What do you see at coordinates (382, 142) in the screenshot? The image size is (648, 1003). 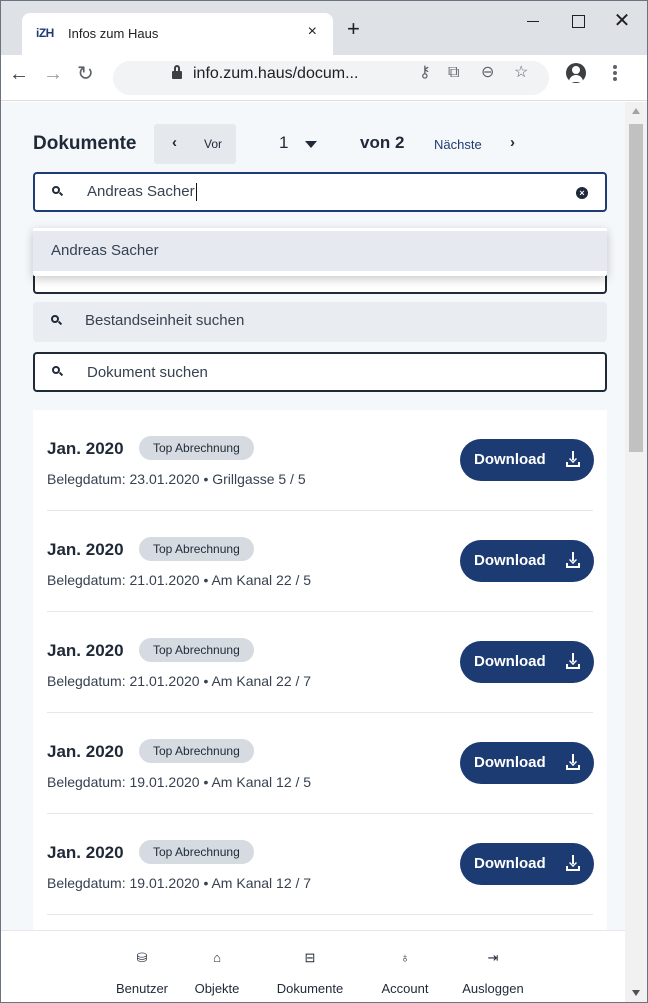 I see `page-total: von 2` at bounding box center [382, 142].